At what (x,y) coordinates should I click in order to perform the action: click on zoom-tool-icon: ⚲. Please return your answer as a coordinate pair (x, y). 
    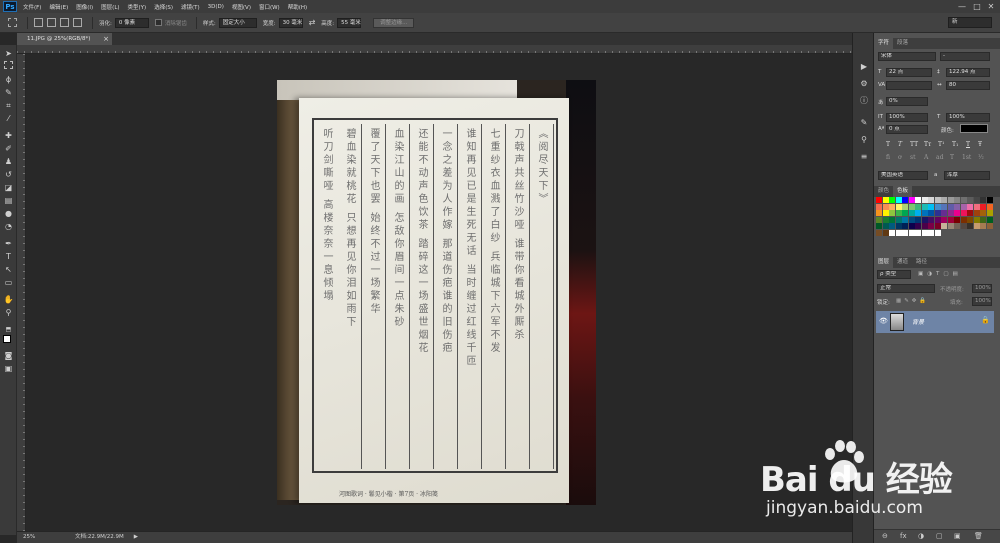
    Looking at the image, I should click on (8, 312).